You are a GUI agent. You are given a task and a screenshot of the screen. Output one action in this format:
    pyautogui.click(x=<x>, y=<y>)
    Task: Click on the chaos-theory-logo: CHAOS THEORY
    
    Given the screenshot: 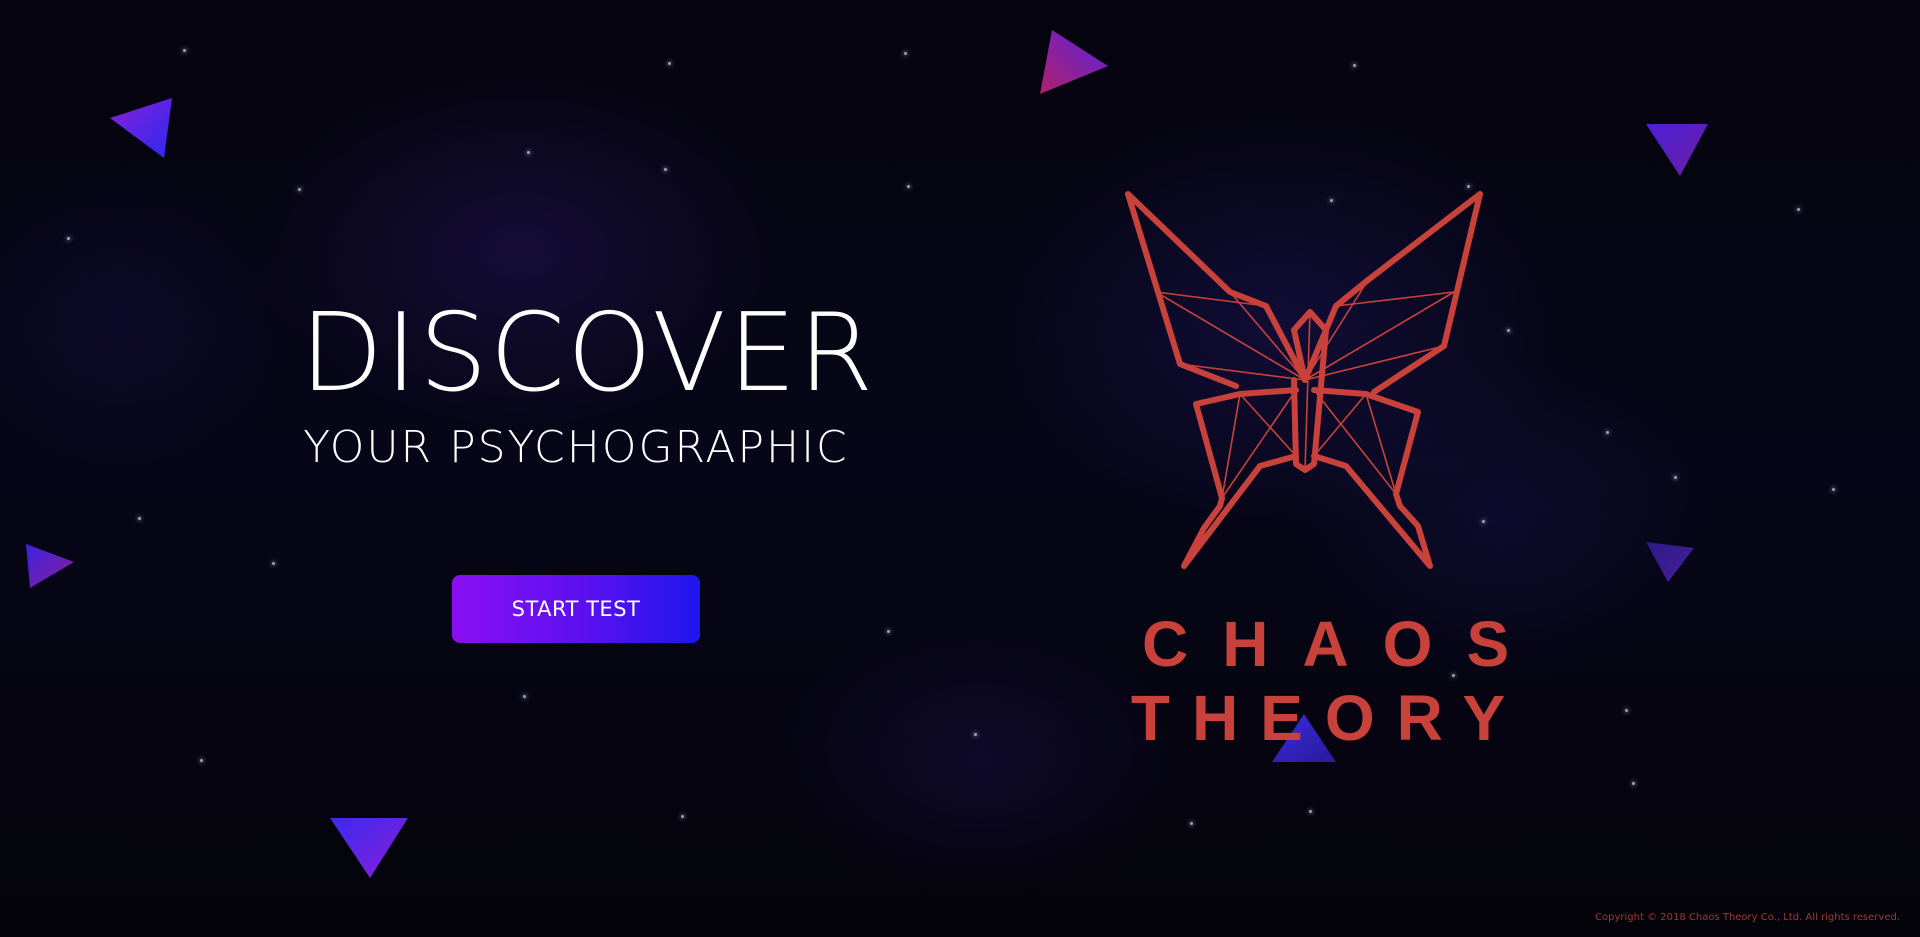 What is the action you would take?
    pyautogui.click(x=1322, y=465)
    